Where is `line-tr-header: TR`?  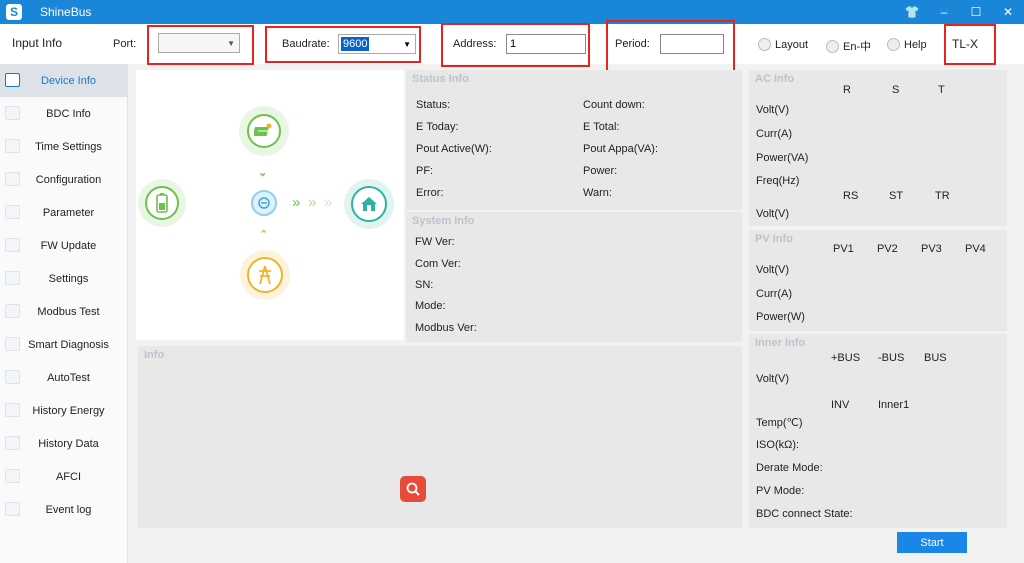 line-tr-header: TR is located at coordinates (942, 196).